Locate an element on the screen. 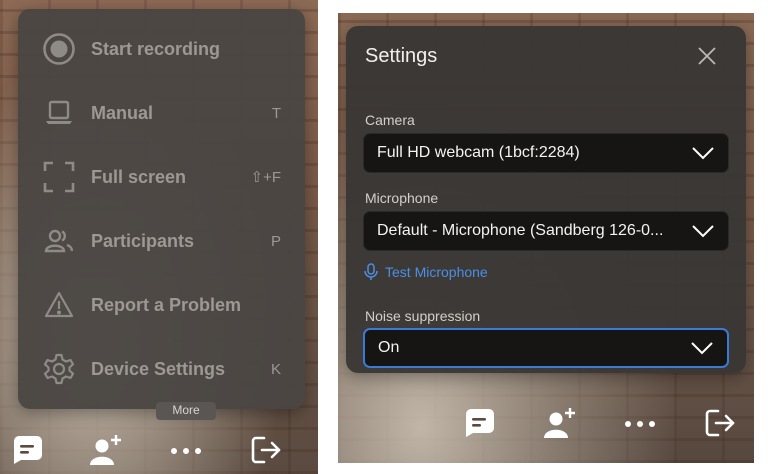 This screenshot has height=474, width=774. camera-select: Full HD webcam (1bcf:2284) is located at coordinates (546, 153).